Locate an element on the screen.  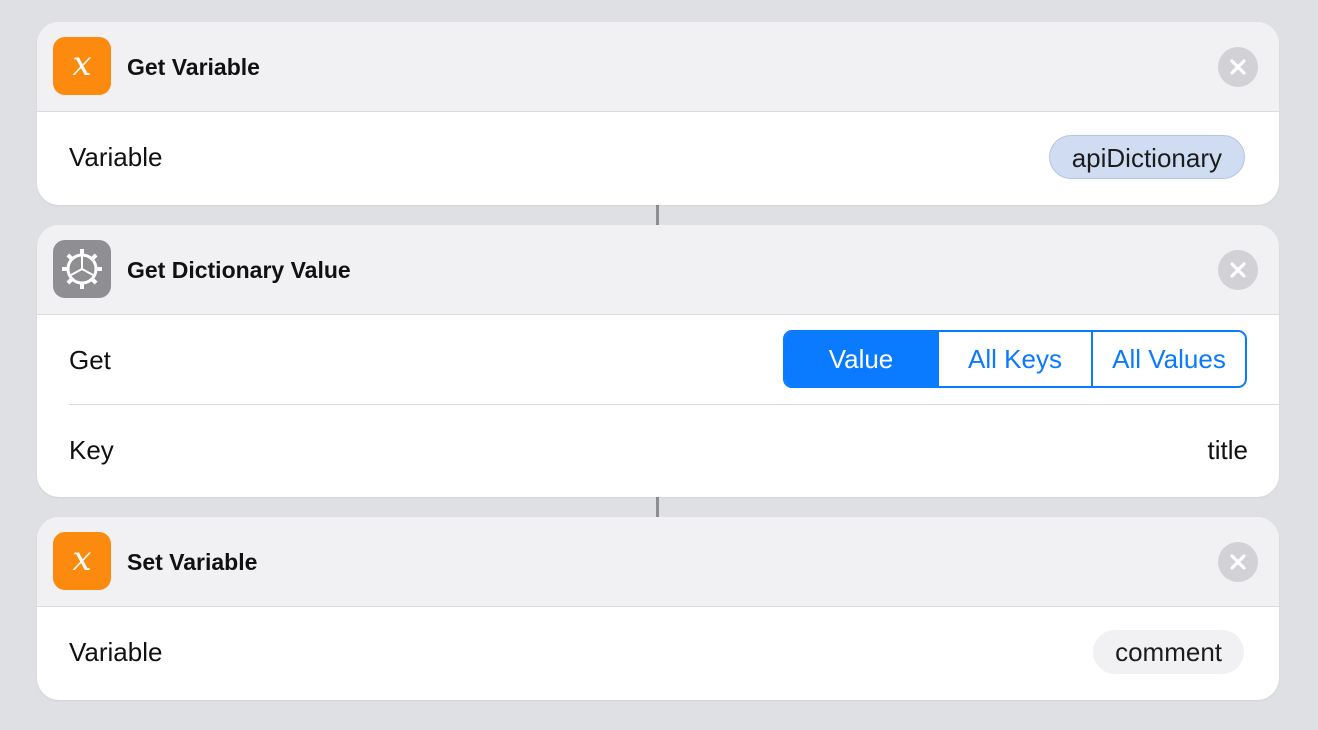
parameter-row-variable: Variable comment is located at coordinates (658, 652).